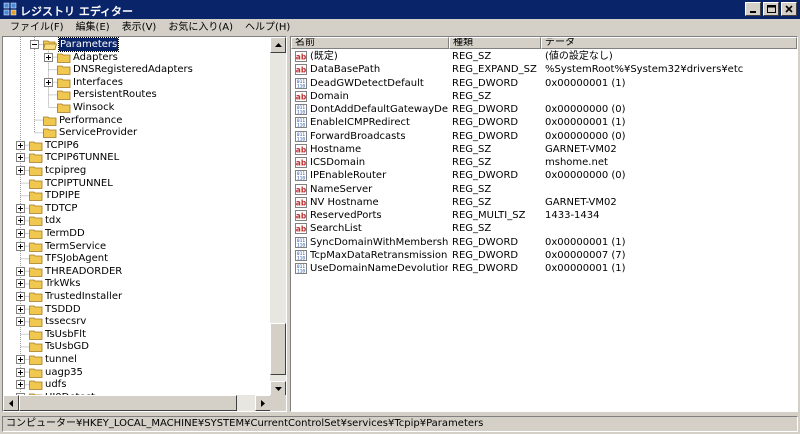 Image resolution: width=800 pixels, height=434 pixels. I want to click on menu-help: ヘルプ(H), so click(267, 27).